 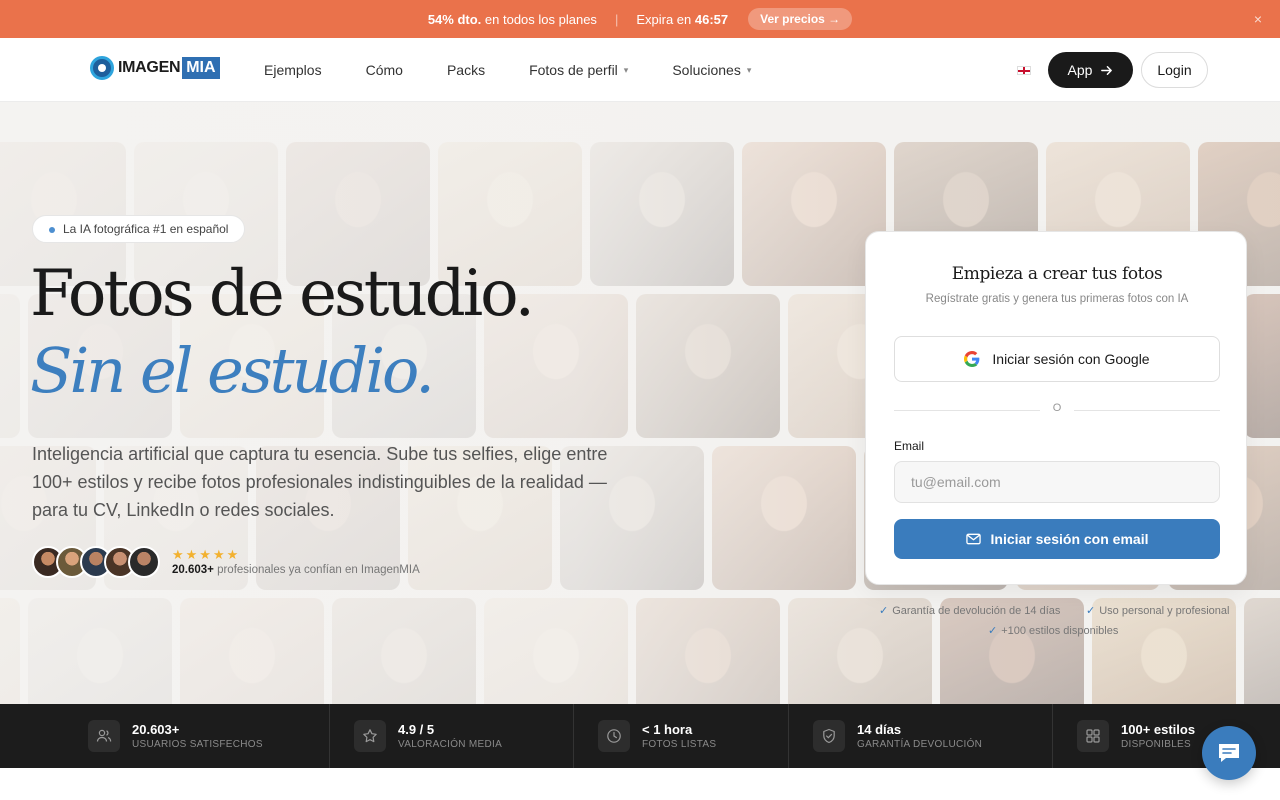 I want to click on nav-link-como: Cómo, so click(x=384, y=70).